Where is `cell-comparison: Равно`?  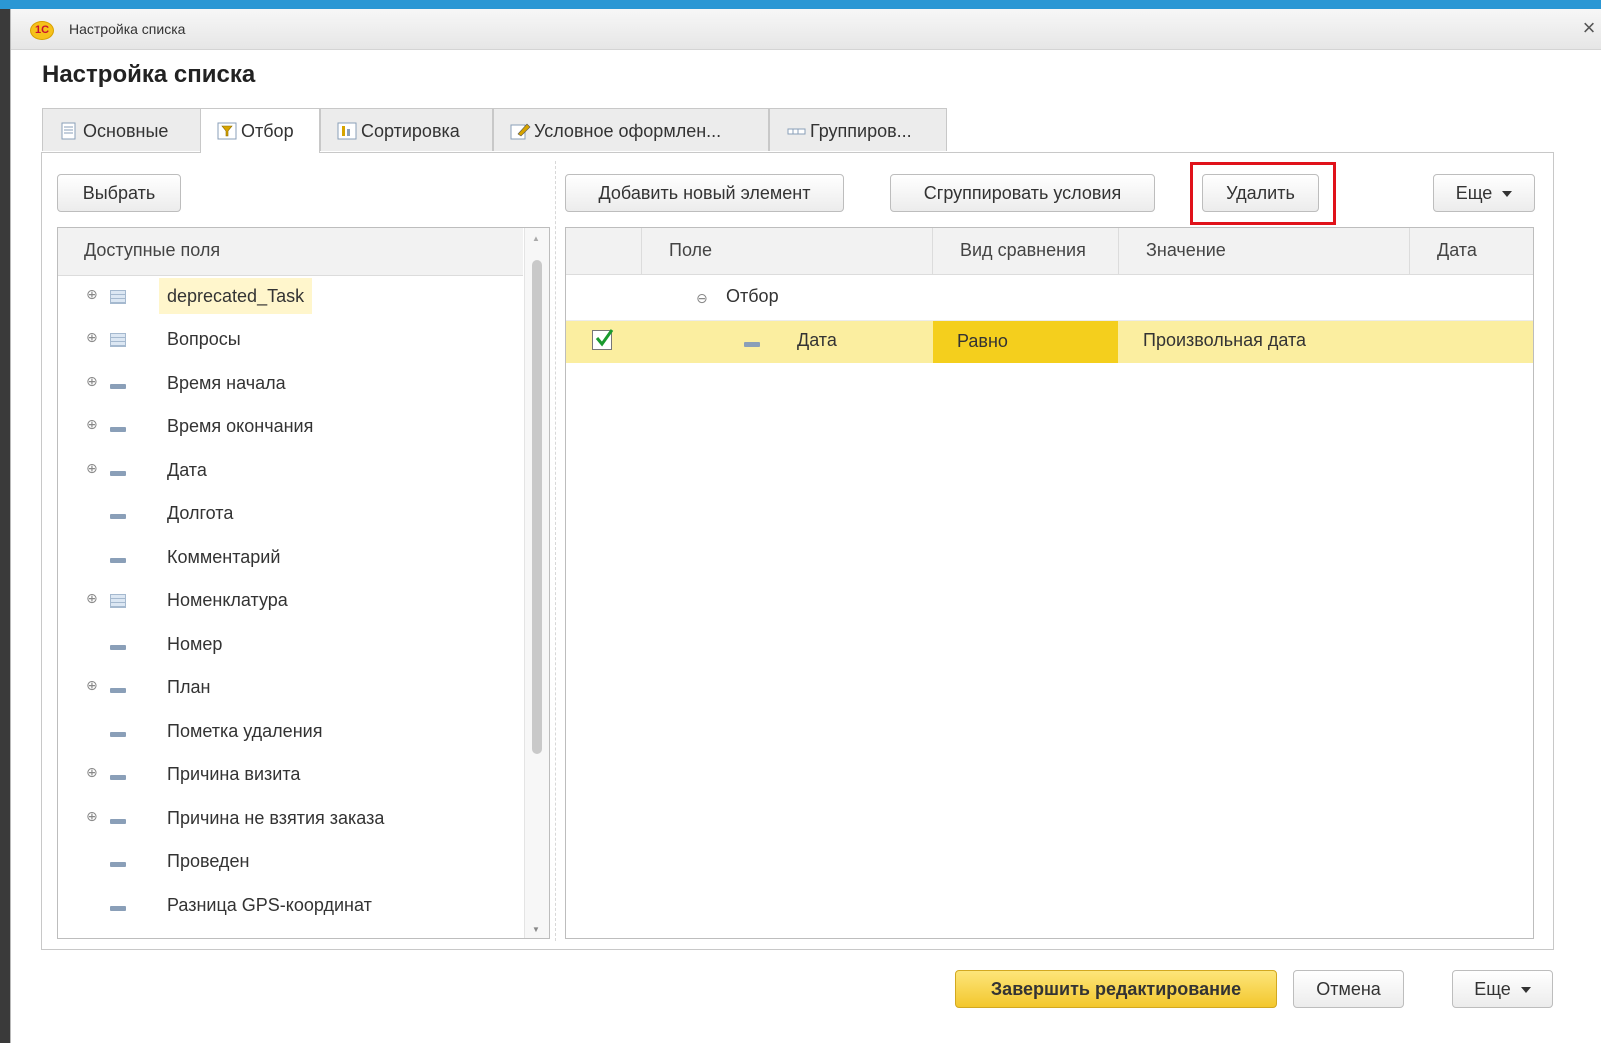
cell-comparison: Равно is located at coordinates (1025, 342).